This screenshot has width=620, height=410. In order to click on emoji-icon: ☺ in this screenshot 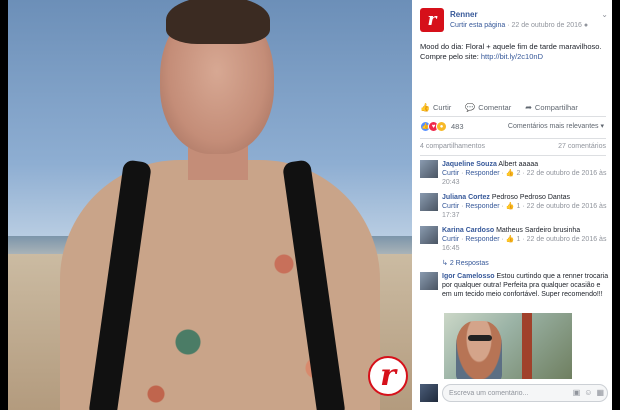, I will do `click(588, 392)`.